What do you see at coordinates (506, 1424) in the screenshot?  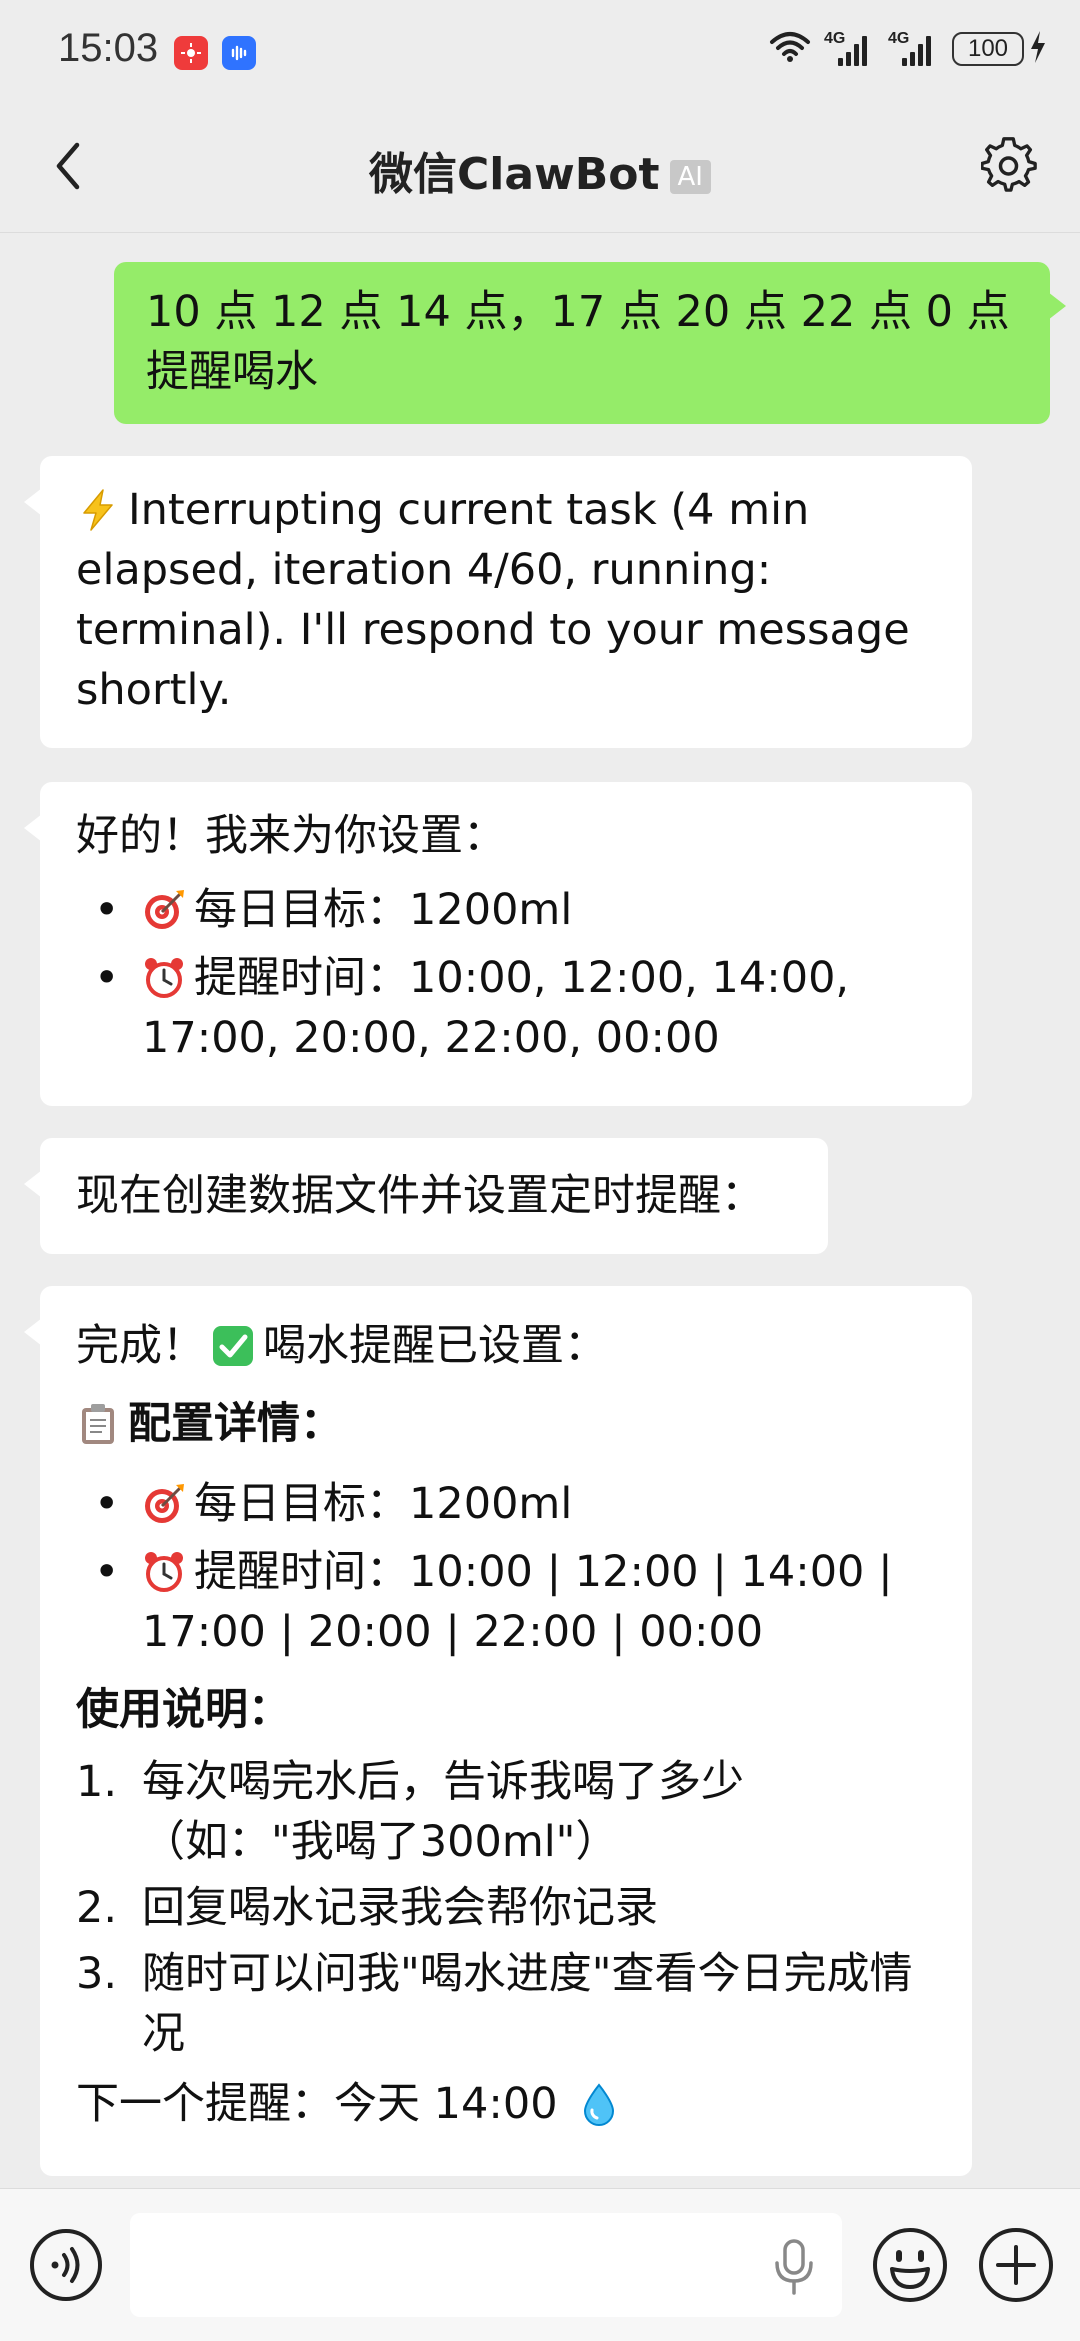 I see `config-heading: 配置详情：` at bounding box center [506, 1424].